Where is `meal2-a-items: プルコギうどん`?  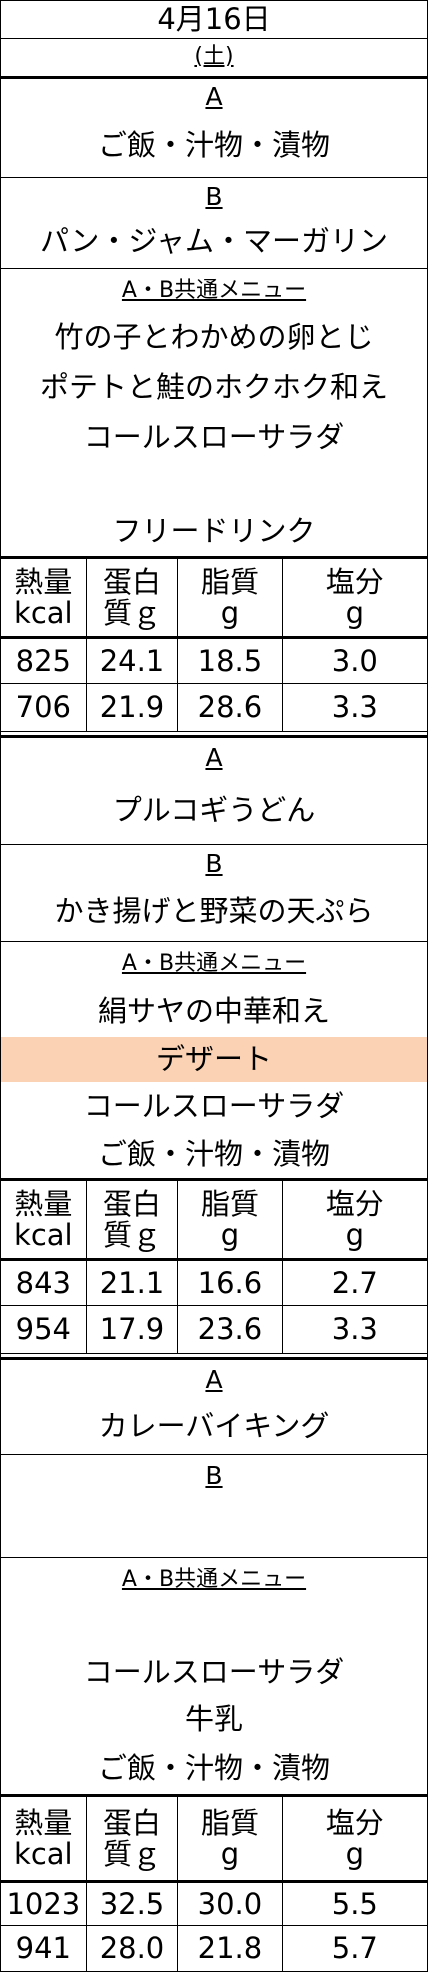 meal2-a-items: プルコギうどん is located at coordinates (214, 810).